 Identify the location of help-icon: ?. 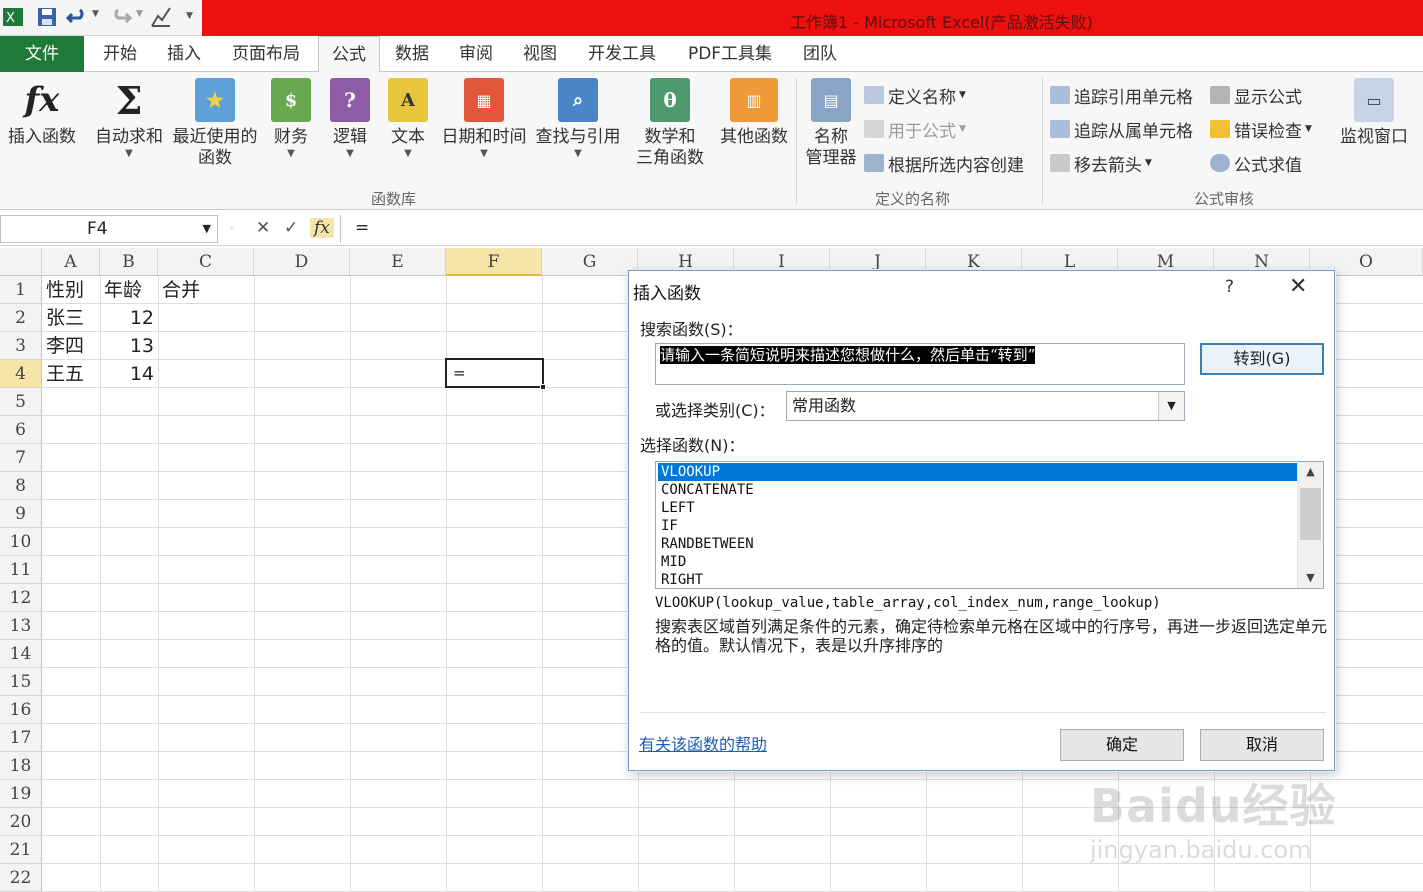
(1229, 287).